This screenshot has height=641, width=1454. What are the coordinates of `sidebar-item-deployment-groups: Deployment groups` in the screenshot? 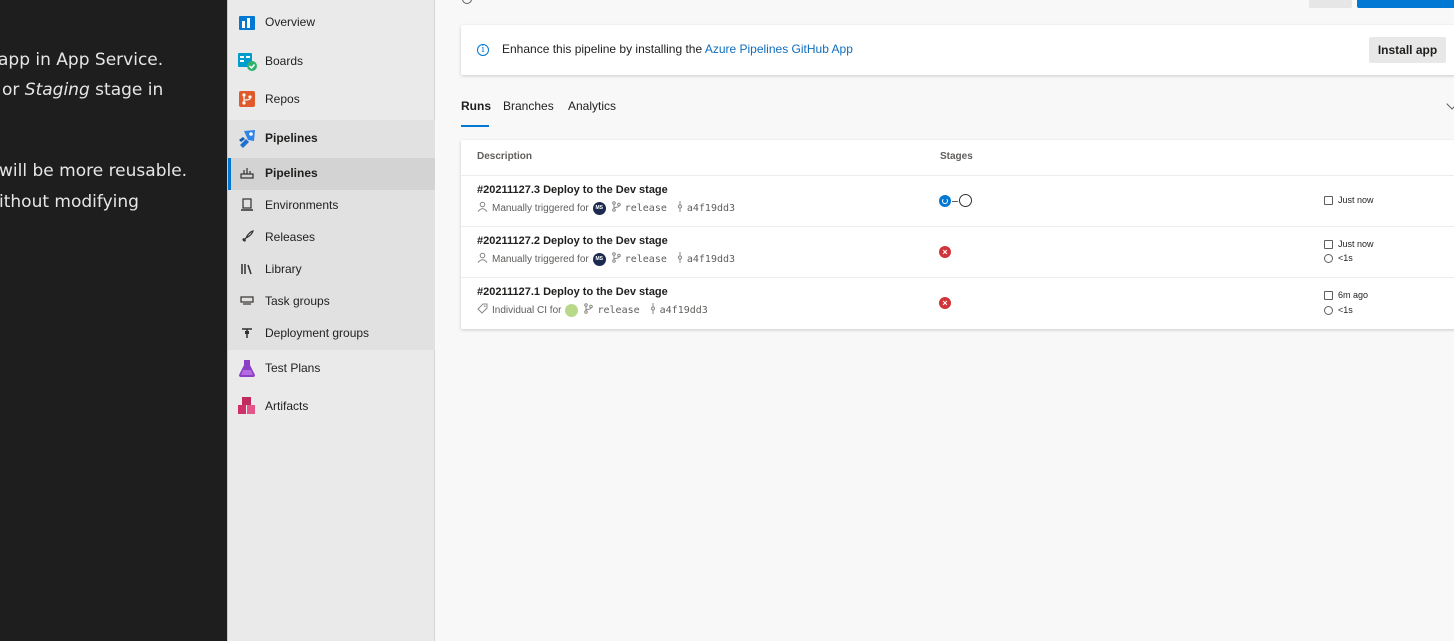 It's located at (331, 333).